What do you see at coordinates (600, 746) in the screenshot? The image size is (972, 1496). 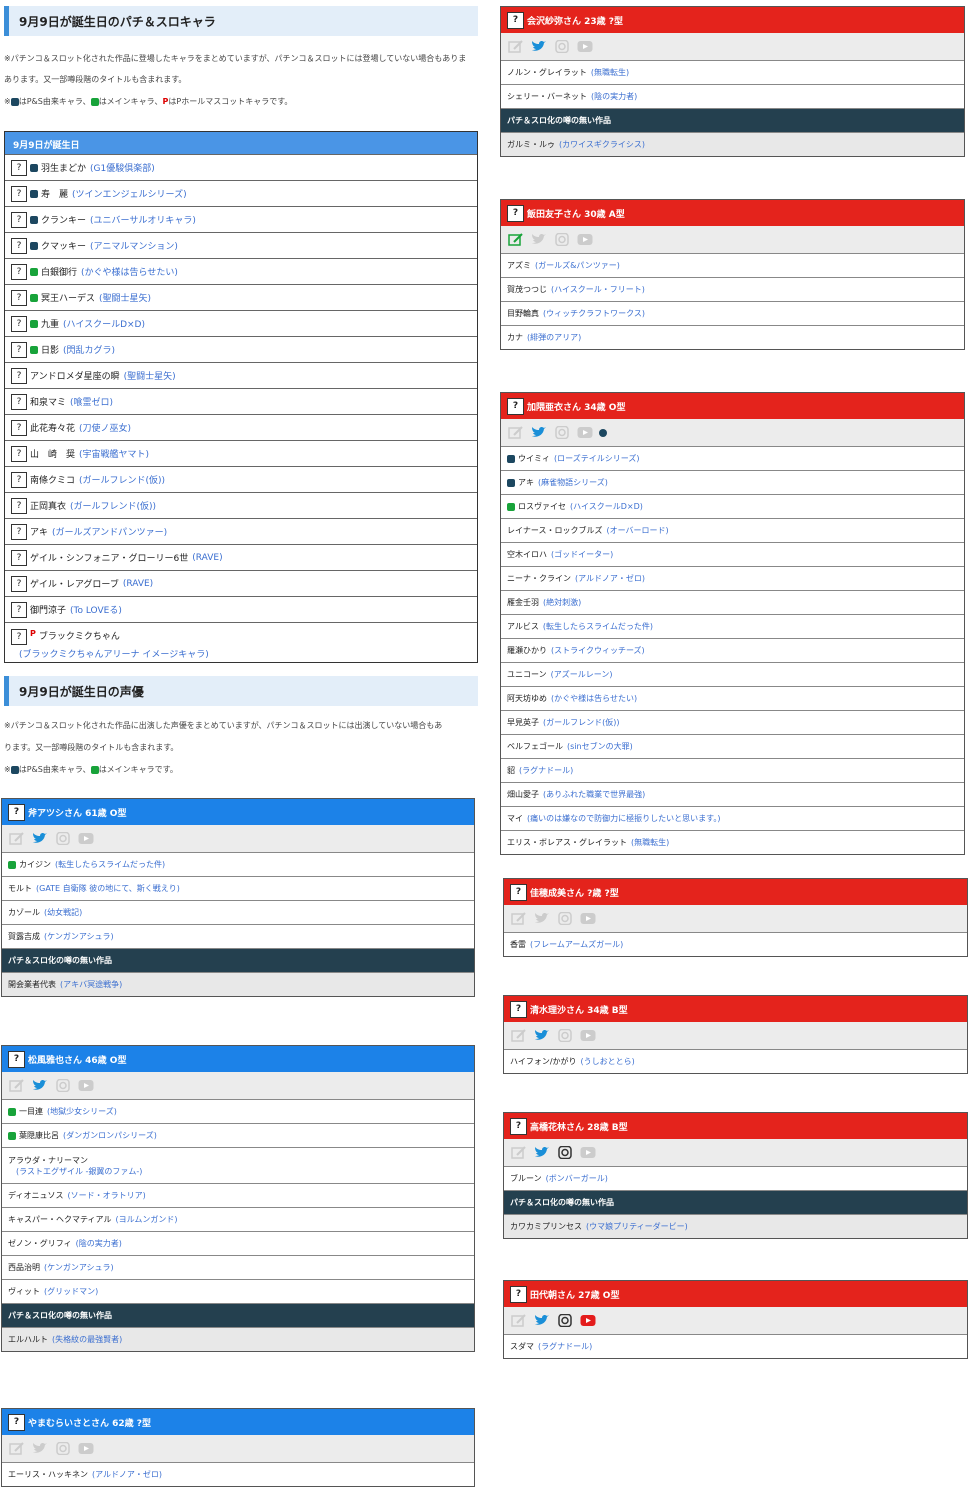 I see `work-link: (sinセブンの大罪)` at bounding box center [600, 746].